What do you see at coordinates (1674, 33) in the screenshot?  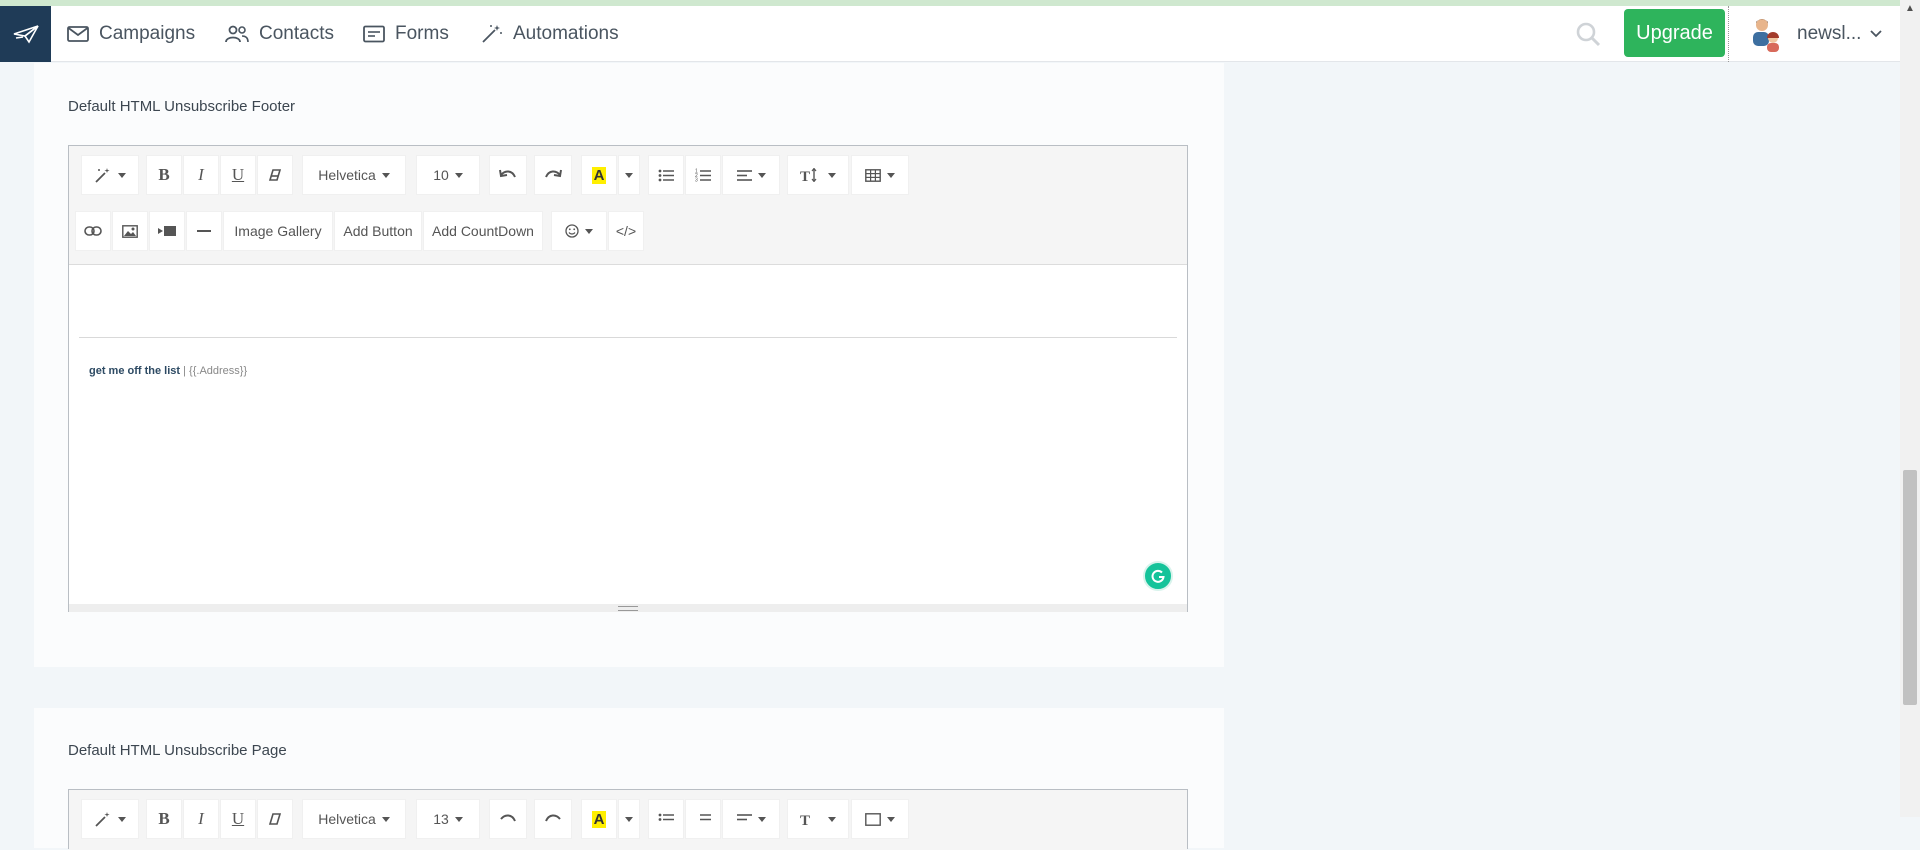 I see `upgrade-button: Upgrade` at bounding box center [1674, 33].